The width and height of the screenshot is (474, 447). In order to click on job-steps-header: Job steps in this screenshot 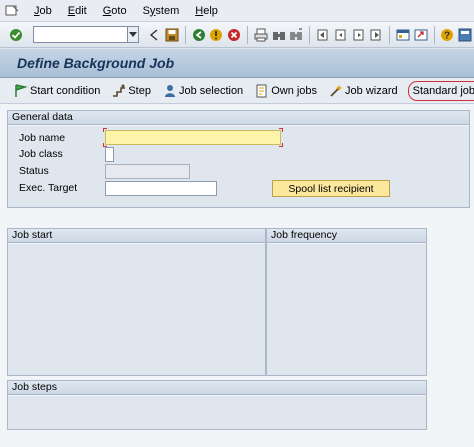, I will do `click(217, 388)`.